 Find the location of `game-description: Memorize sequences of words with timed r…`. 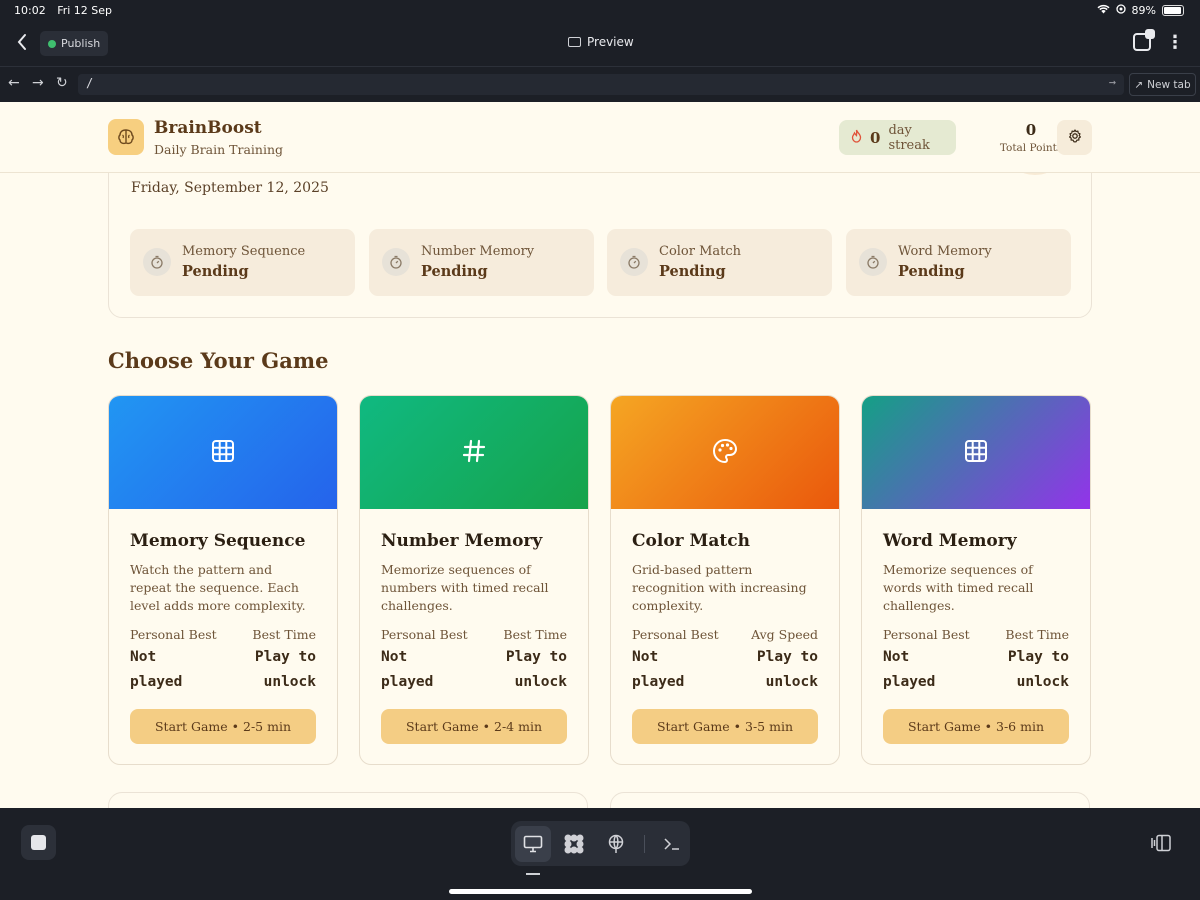

game-description: Memorize sequences of words with timed r… is located at coordinates (958, 587).